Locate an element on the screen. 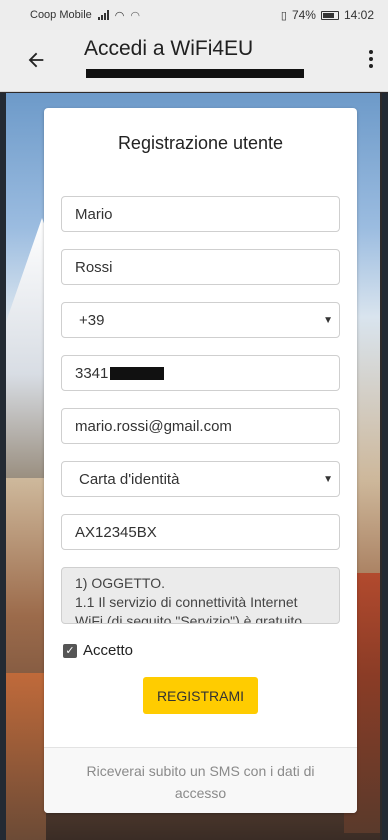  vibrate-icon: ▯ is located at coordinates (283, 15).